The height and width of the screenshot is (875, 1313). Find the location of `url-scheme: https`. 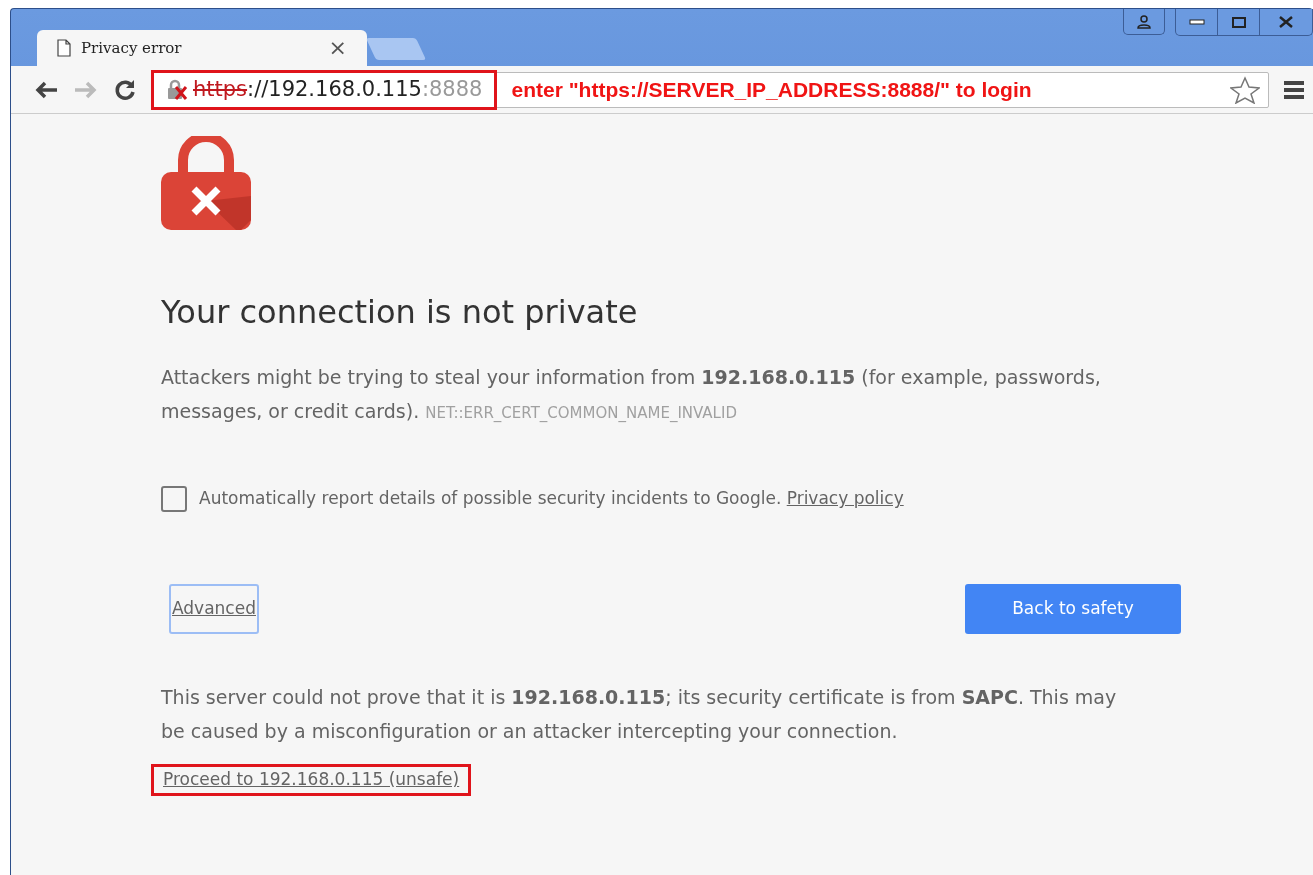

url-scheme: https is located at coordinates (220, 88).